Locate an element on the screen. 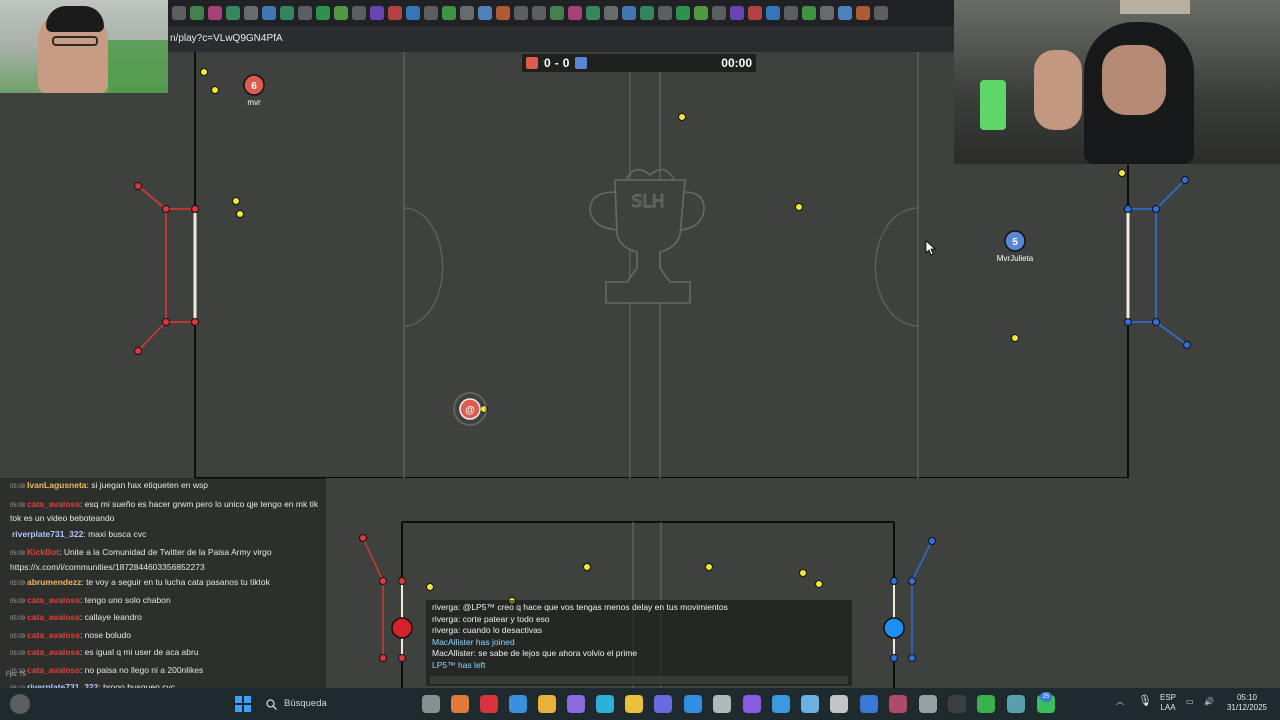 The height and width of the screenshot is (720, 1280). clock: 05:10 31/12/2025 is located at coordinates (1247, 703).